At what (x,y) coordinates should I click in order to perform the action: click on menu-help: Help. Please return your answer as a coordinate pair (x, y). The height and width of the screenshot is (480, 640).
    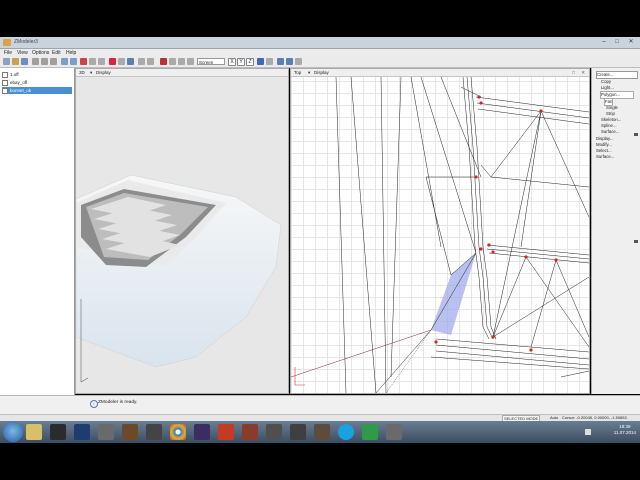
    Looking at the image, I should click on (71, 53).